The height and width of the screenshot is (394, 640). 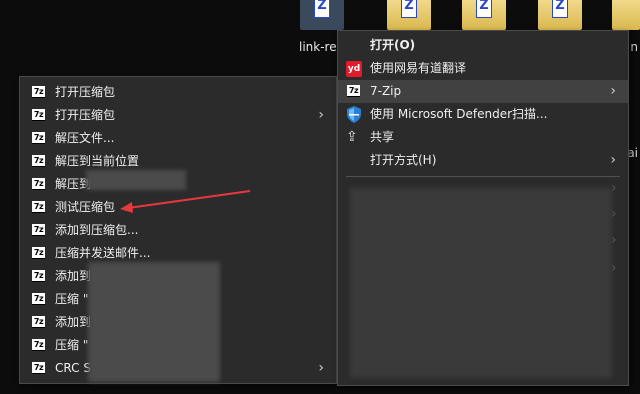 What do you see at coordinates (185, 201) in the screenshot?
I see `annotation-arrow` at bounding box center [185, 201].